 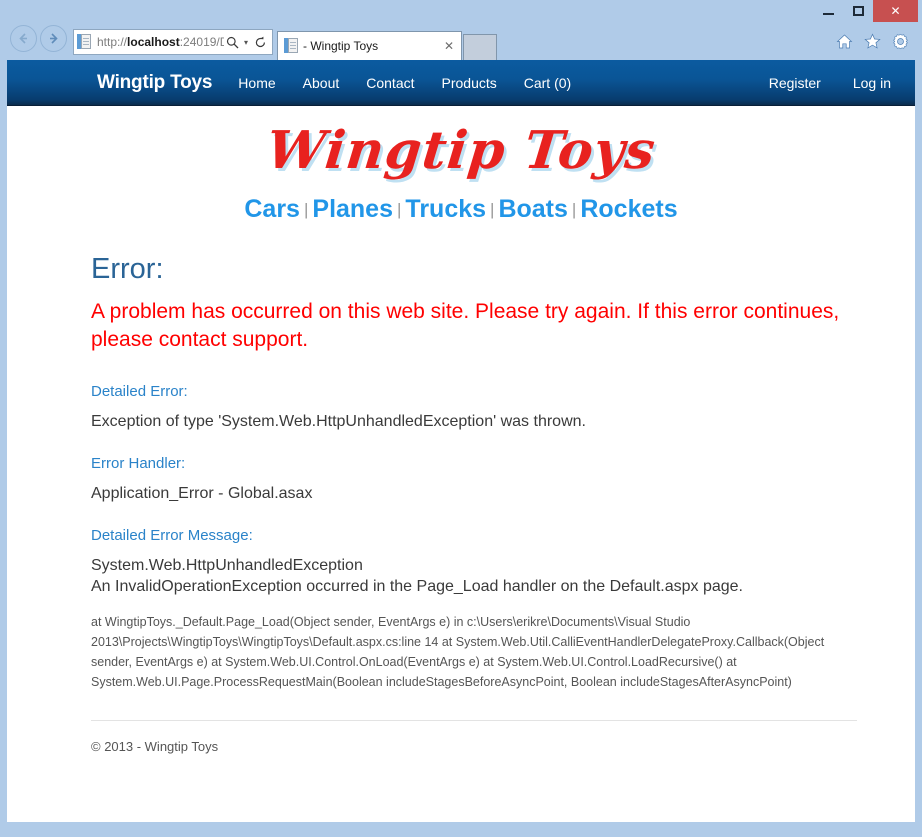 I want to click on tab-title: - Wingtip Toys, so click(x=341, y=46).